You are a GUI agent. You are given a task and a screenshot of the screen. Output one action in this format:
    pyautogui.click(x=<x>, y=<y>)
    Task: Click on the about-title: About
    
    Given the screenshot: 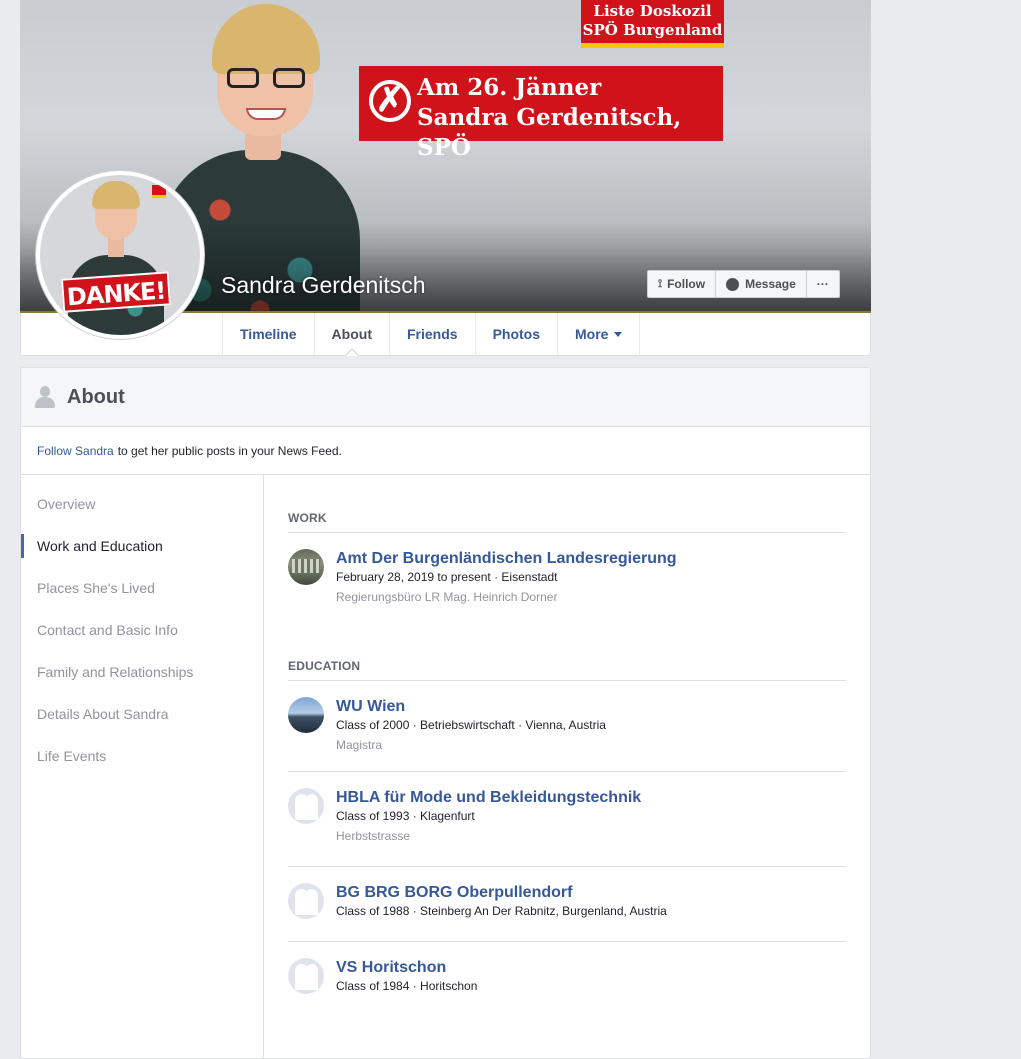 What is the action you would take?
    pyautogui.click(x=96, y=396)
    